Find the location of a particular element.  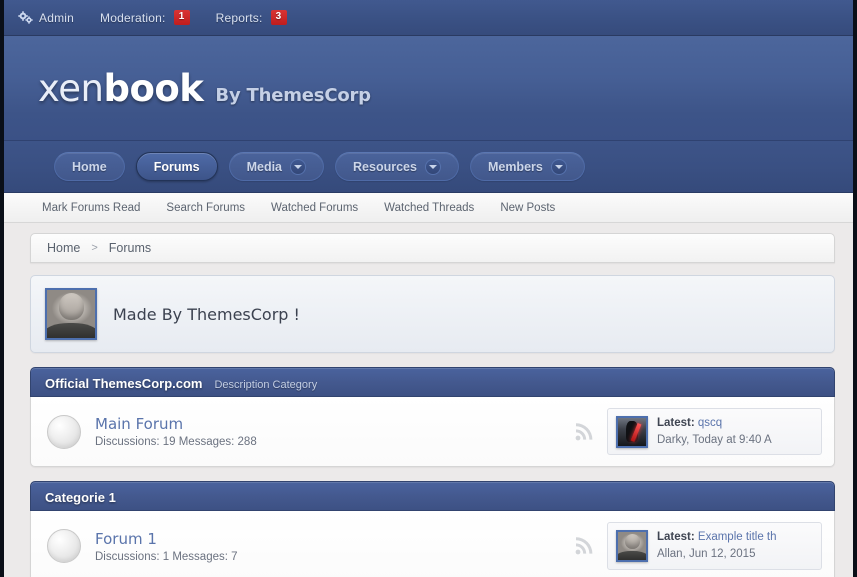

primary-nav: Home Forums Media Resources Members is located at coordinates (428, 167).